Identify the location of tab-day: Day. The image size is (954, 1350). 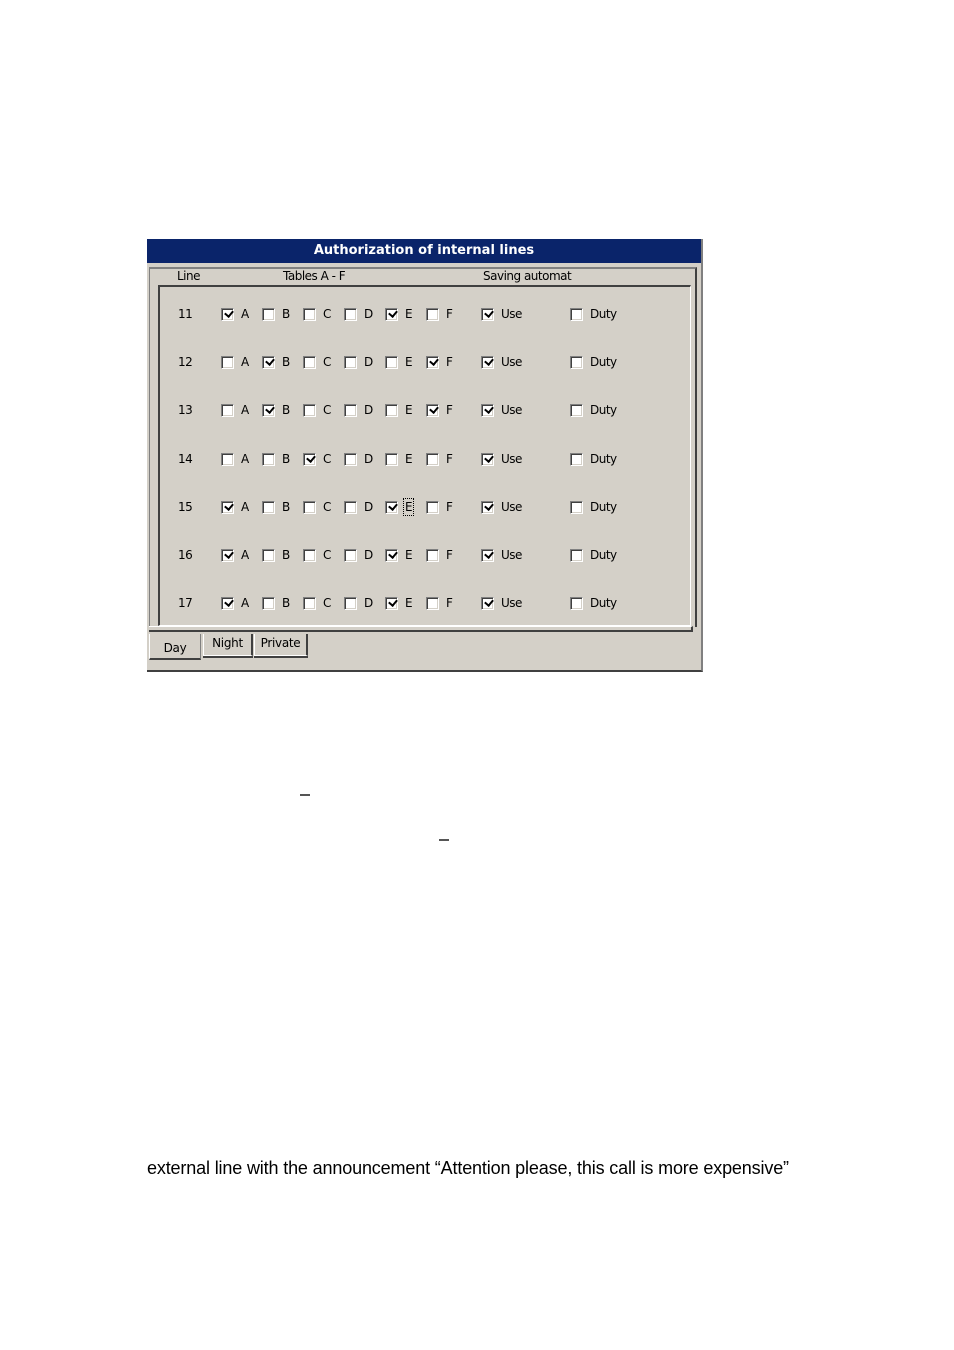
(175, 647).